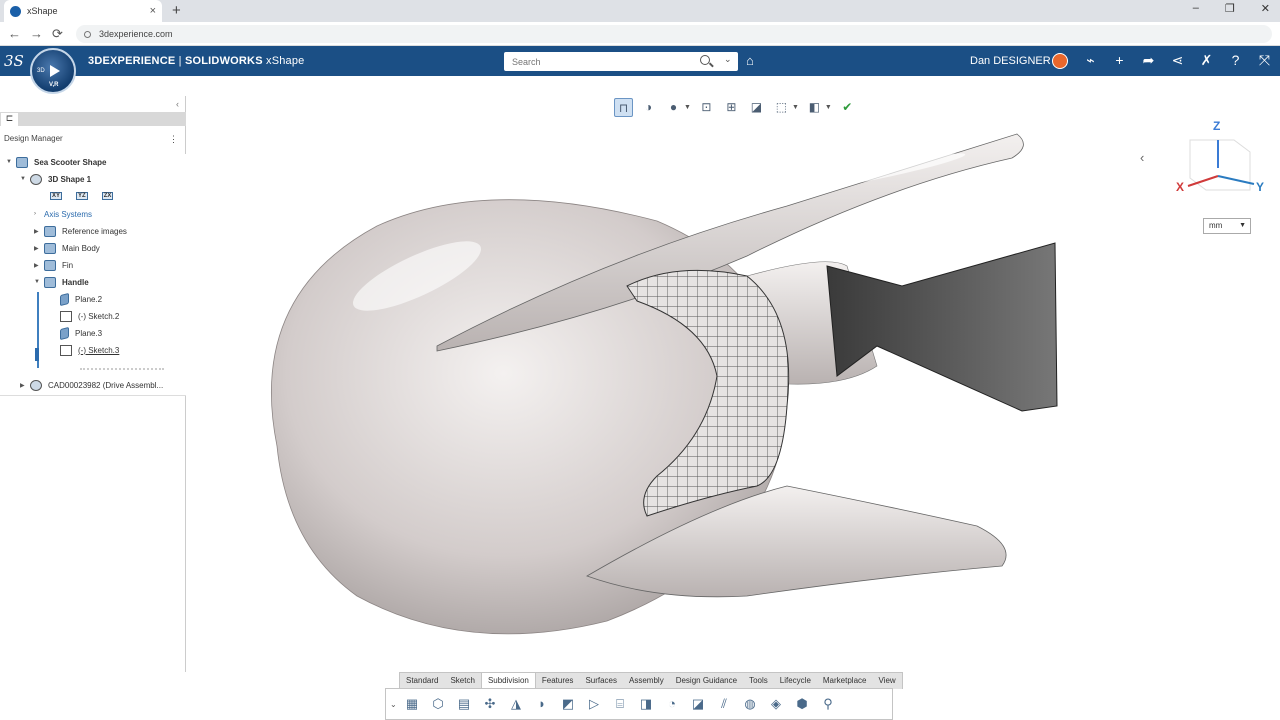 The image size is (1280, 720). Describe the element at coordinates (1196, 8) in the screenshot. I see `minimize-button: –` at that location.